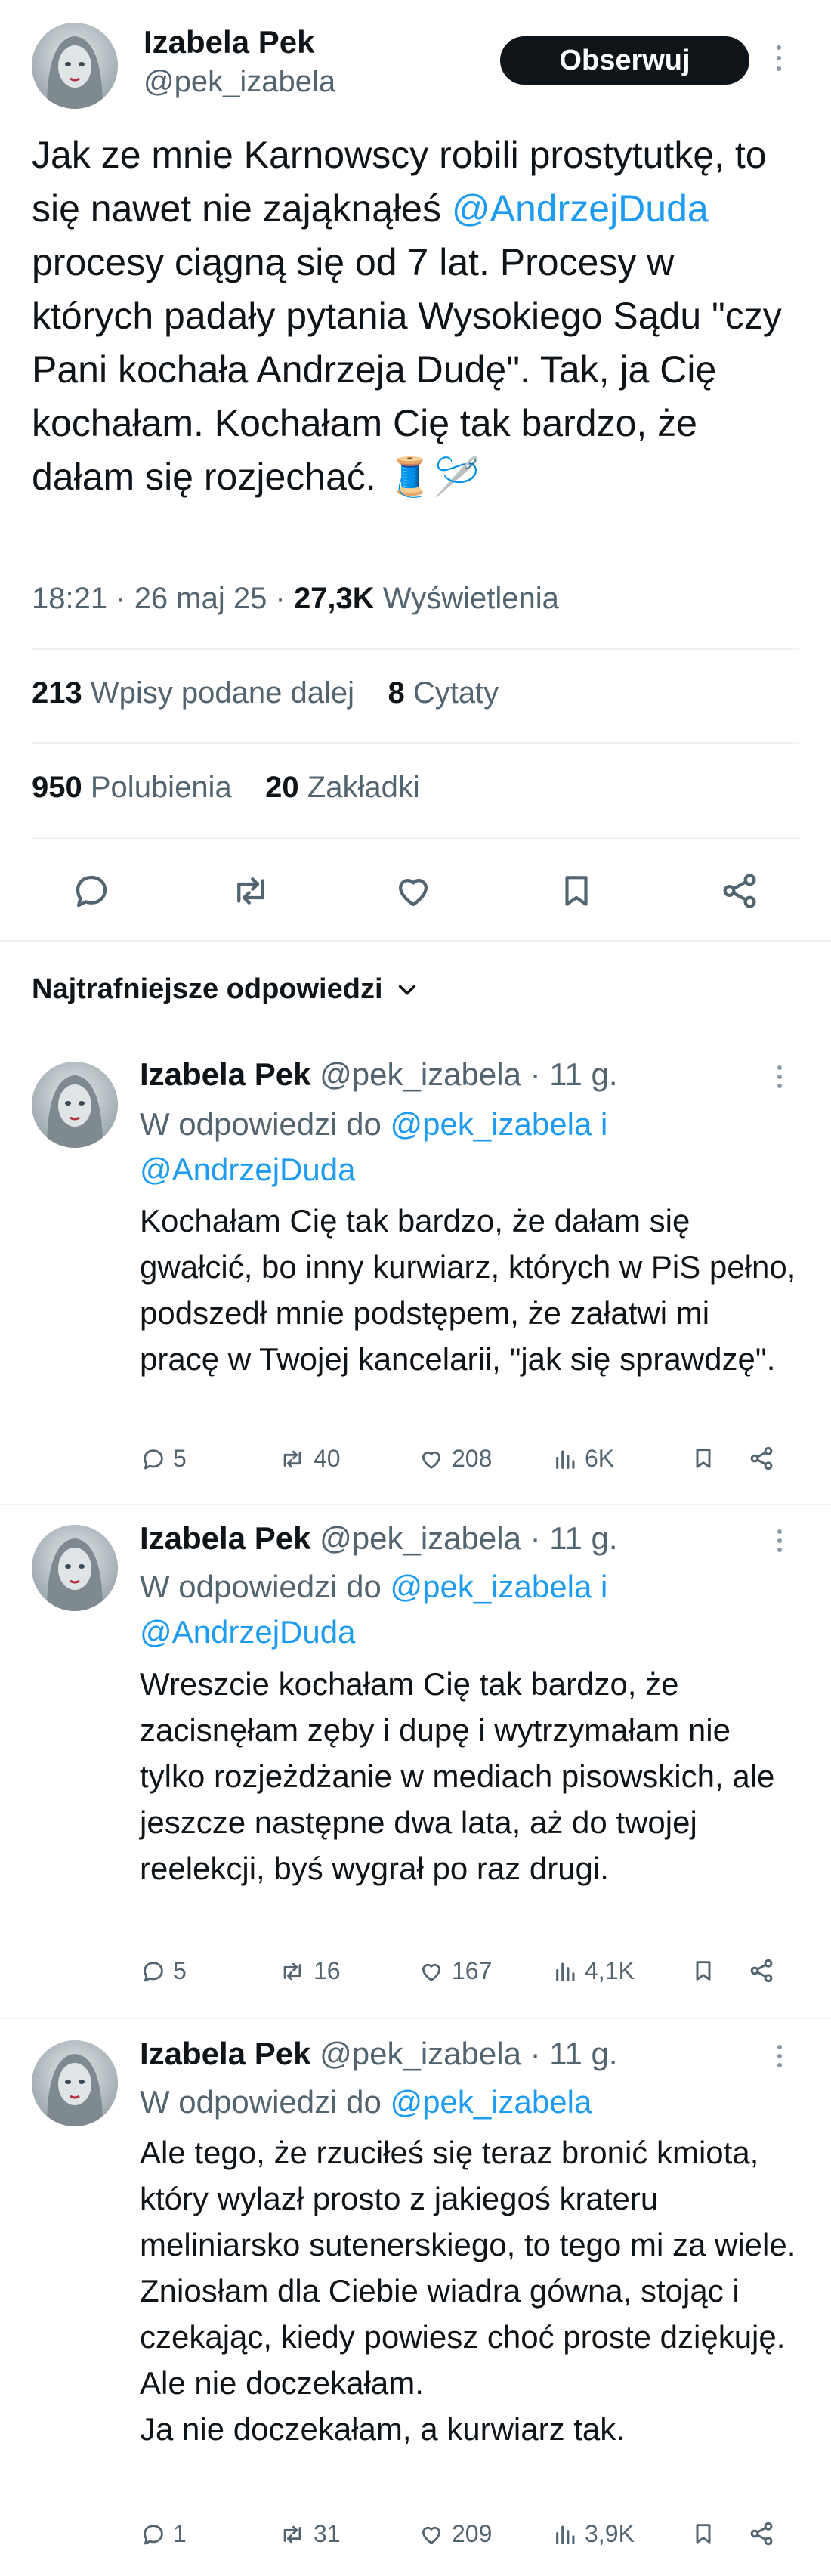 The width and height of the screenshot is (831, 2576). What do you see at coordinates (180, 2533) in the screenshot?
I see `reply-count: 1` at bounding box center [180, 2533].